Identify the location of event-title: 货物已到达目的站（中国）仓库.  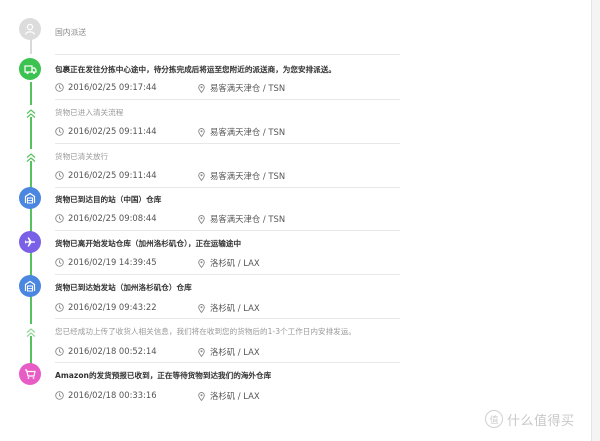
(108, 199).